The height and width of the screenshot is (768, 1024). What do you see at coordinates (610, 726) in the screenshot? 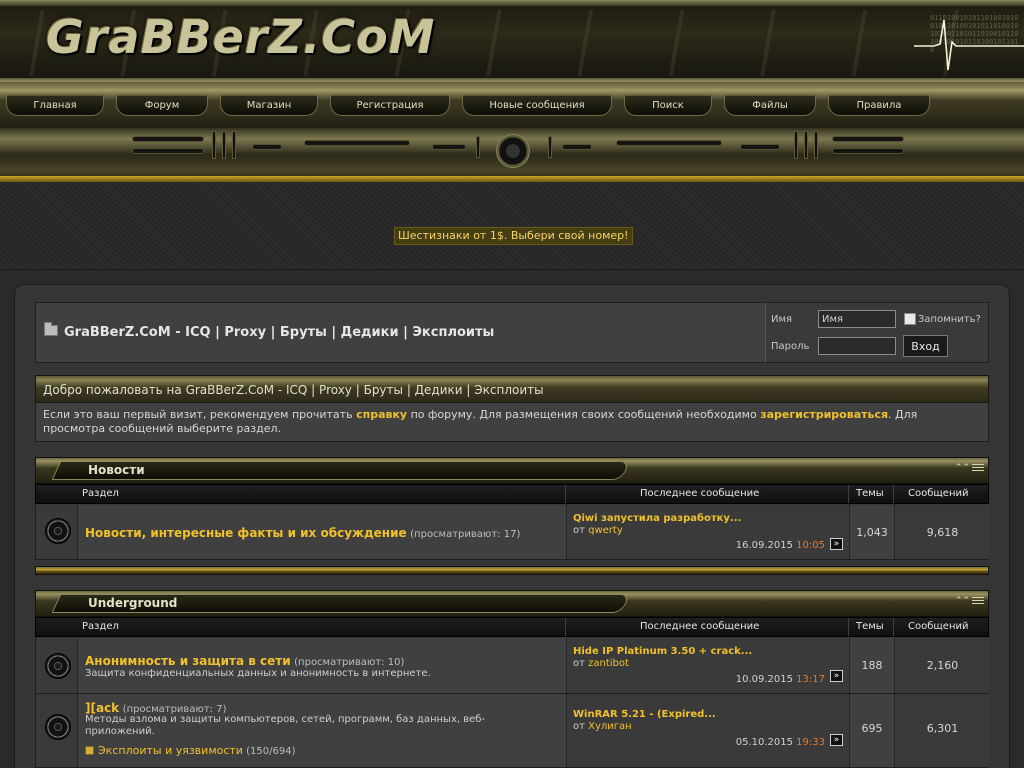
I see `last-post-author: Хулиган` at bounding box center [610, 726].